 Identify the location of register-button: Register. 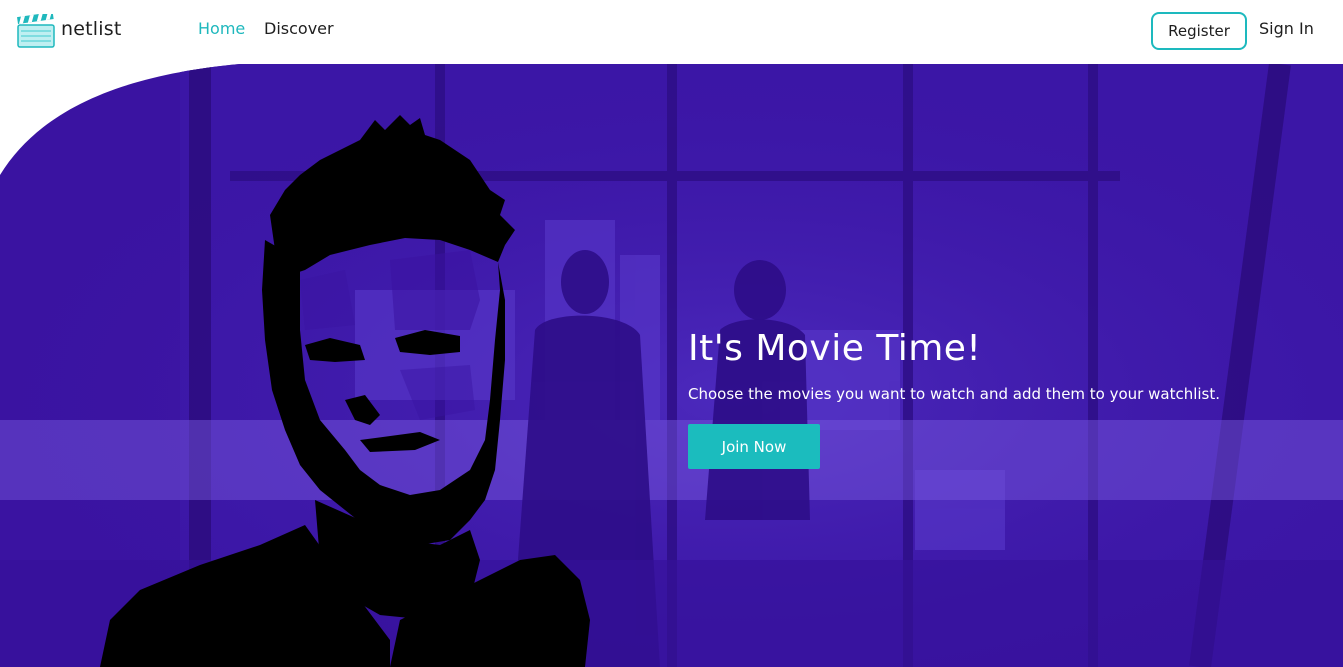
(1199, 31).